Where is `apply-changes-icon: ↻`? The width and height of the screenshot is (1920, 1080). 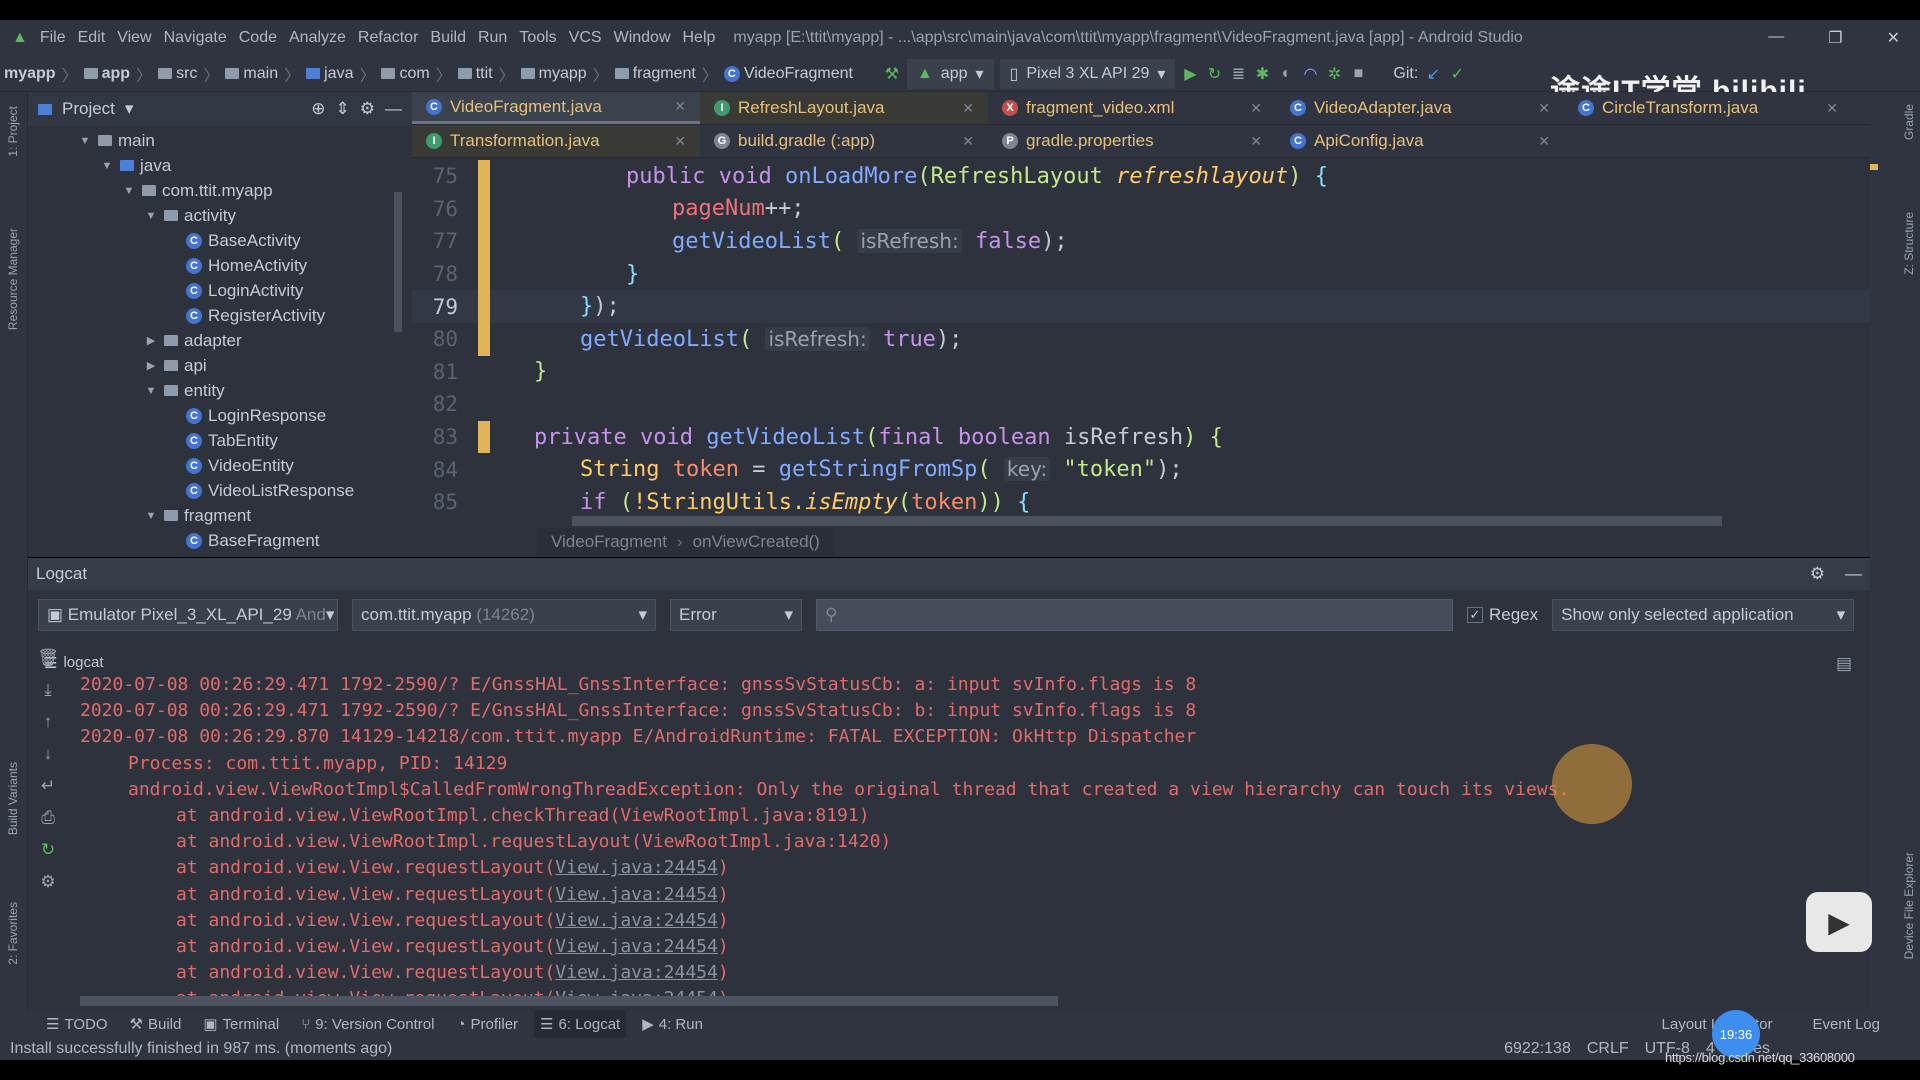
apply-changes-icon: ↻ is located at coordinates (1214, 74).